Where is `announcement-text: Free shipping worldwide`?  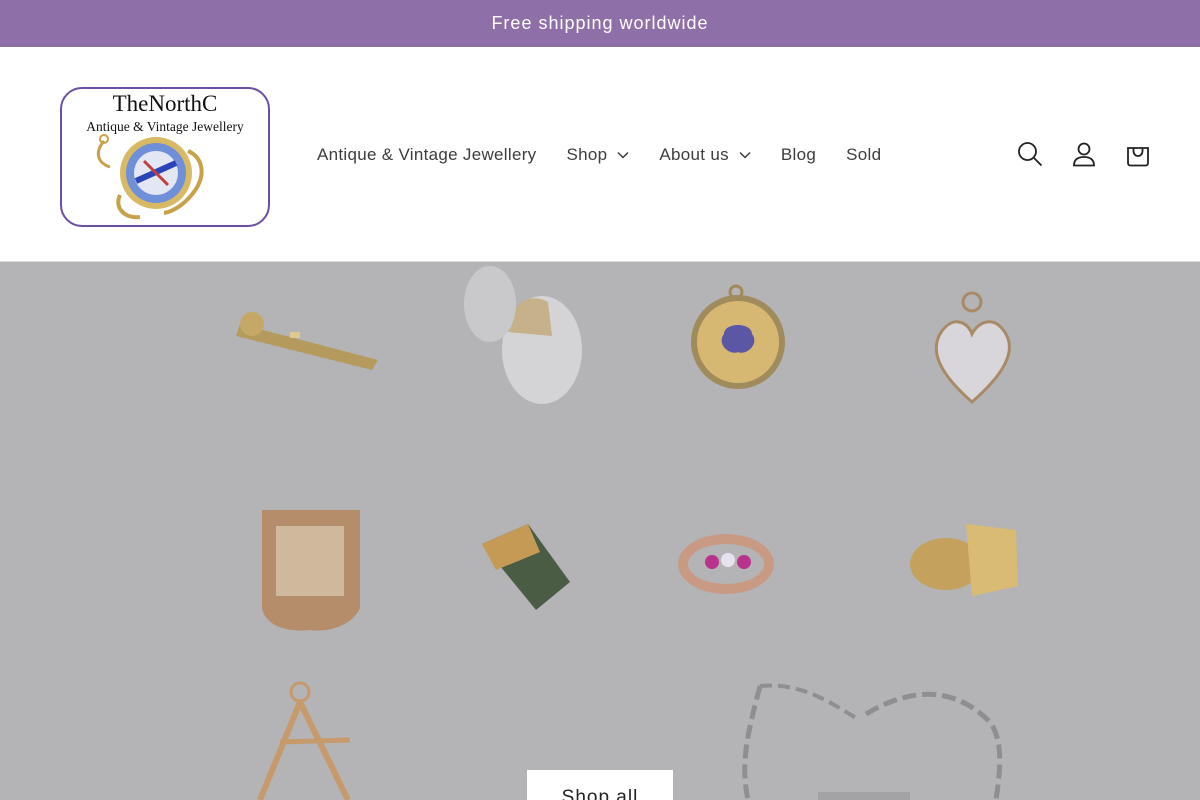
announcement-text: Free shipping worldwide is located at coordinates (600, 23).